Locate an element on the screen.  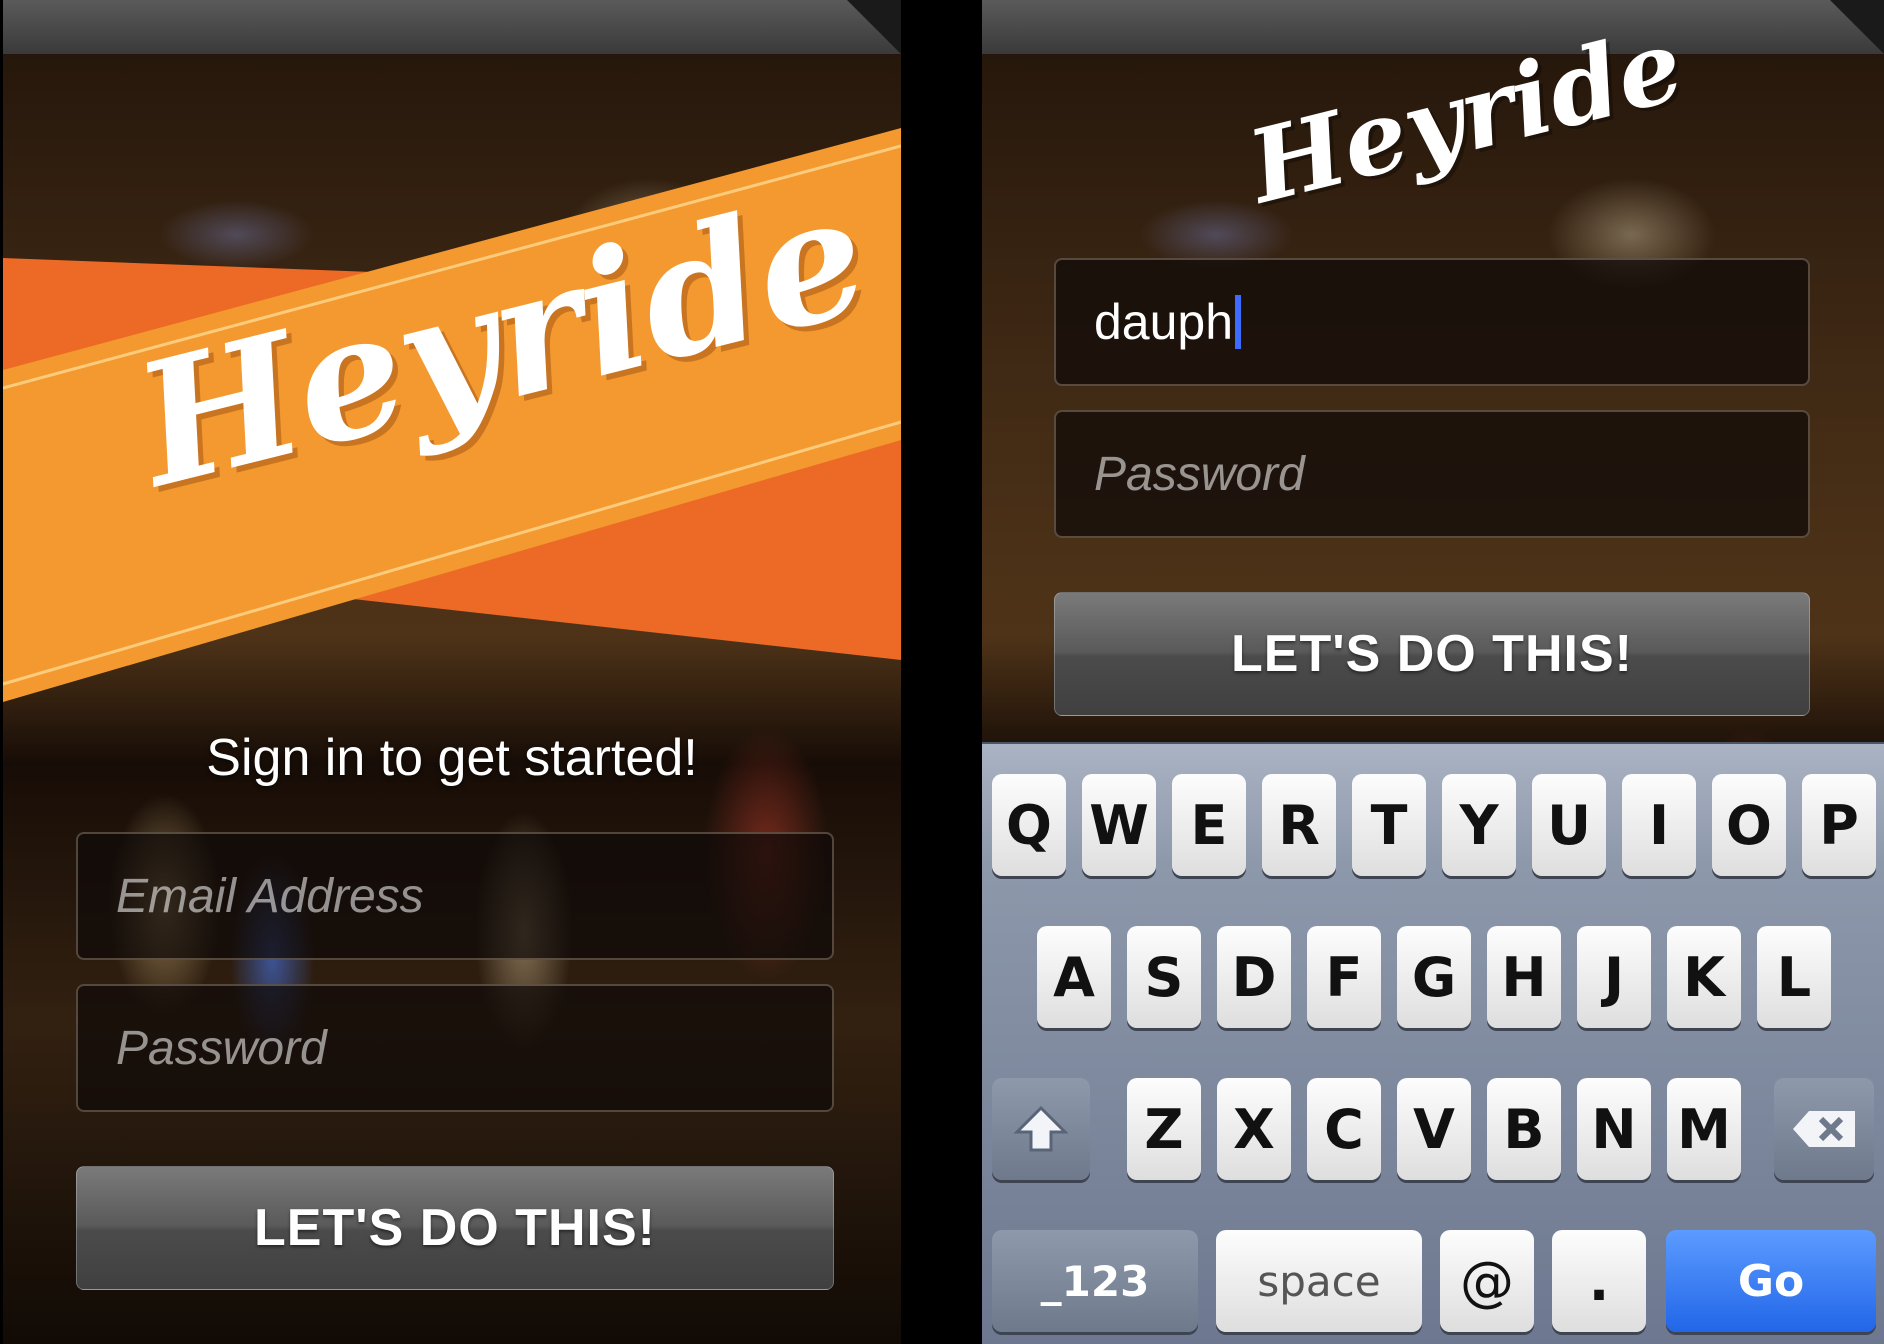
backspace-key is located at coordinates (1824, 1129).